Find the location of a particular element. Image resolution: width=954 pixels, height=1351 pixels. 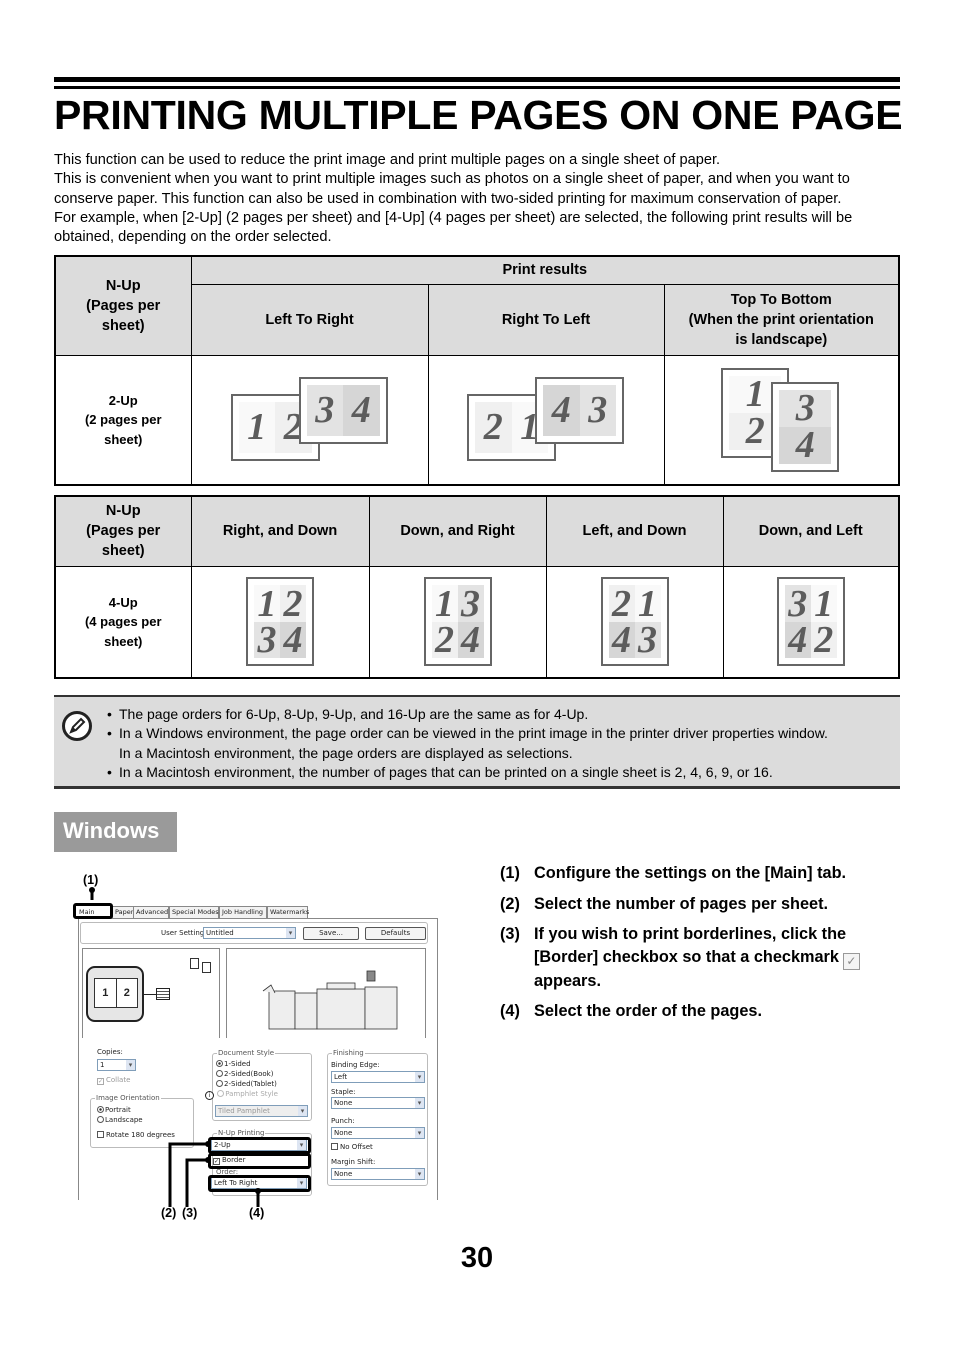

page-number: 30 is located at coordinates (477, 1258).